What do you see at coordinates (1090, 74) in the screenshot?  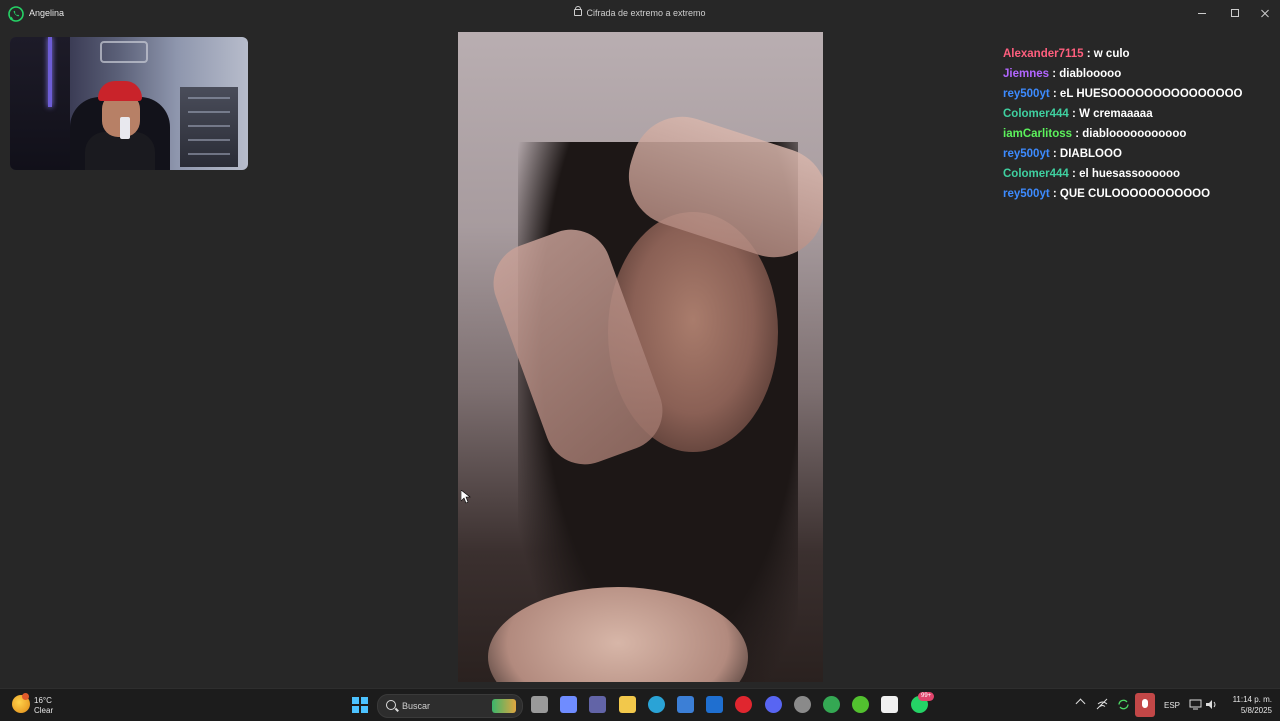 I see `chat-text: diablooooo` at bounding box center [1090, 74].